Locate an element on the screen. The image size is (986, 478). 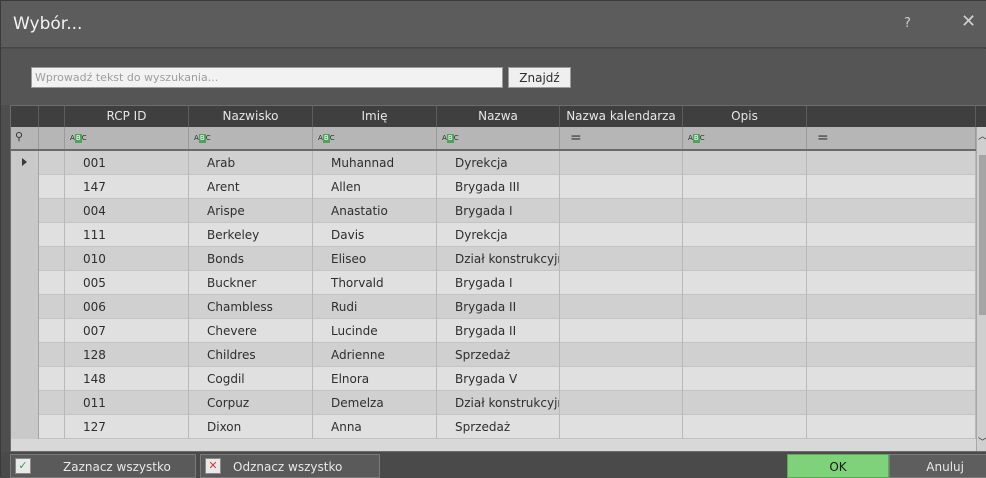
table-cell: Dixon is located at coordinates (251, 427).